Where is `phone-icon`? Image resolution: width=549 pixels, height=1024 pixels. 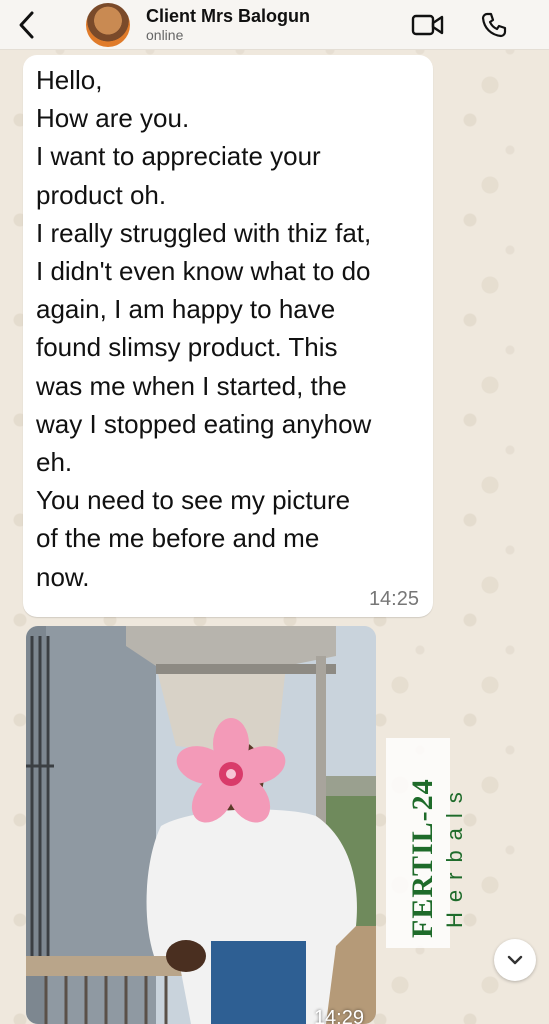
phone-icon is located at coordinates (494, 25).